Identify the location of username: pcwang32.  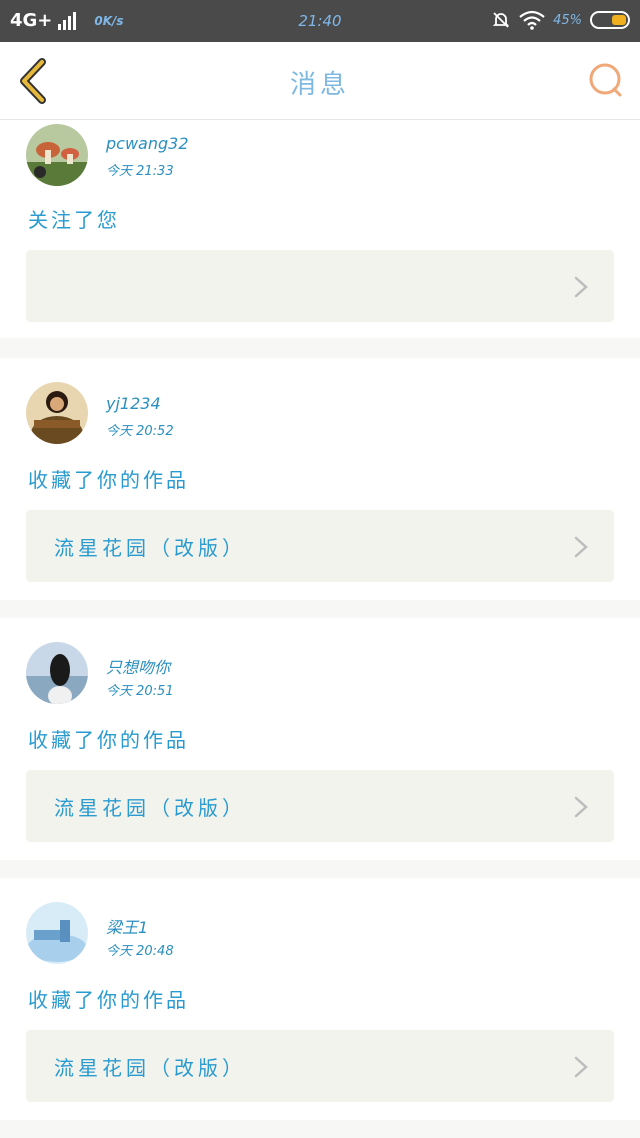
(147, 143).